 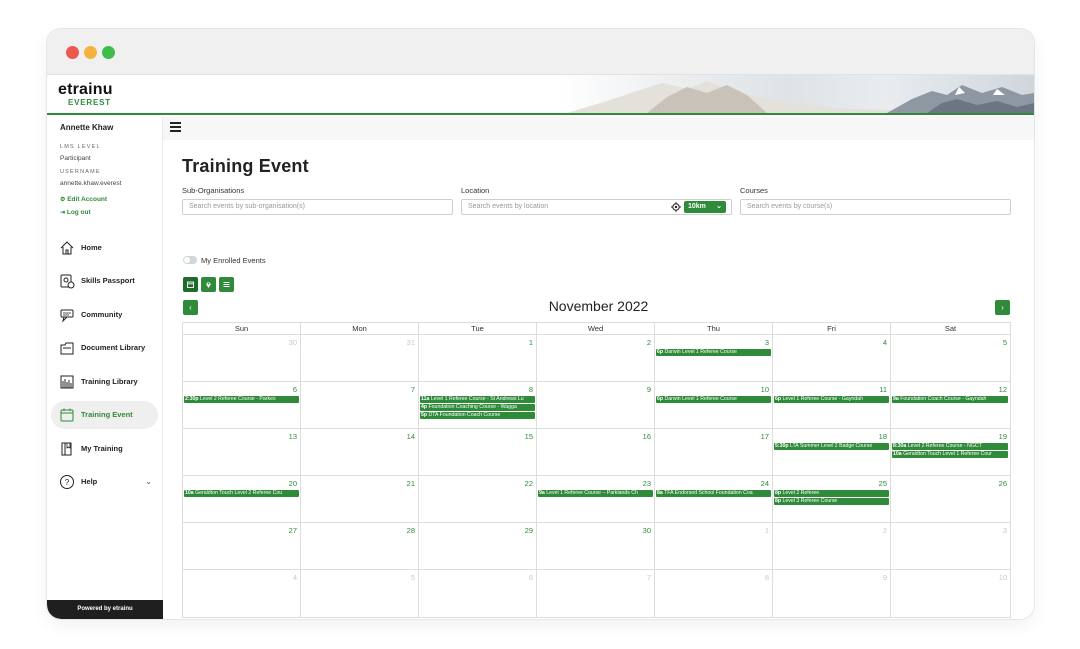 I want to click on calendar-day-cell: 6 2:30p Level 2 Referee Course - Parkes, so click(x=242, y=405).